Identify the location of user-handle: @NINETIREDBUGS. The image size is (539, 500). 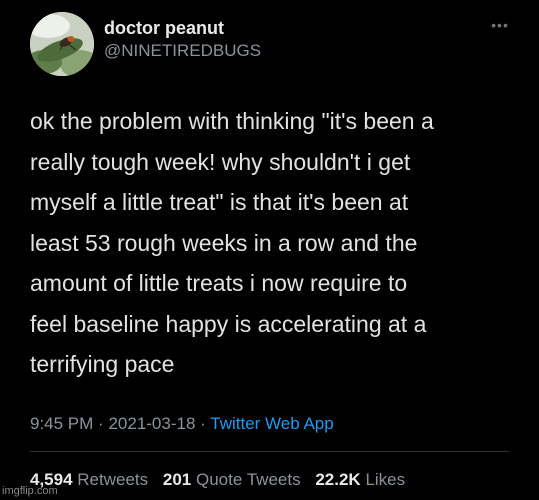
(182, 51).